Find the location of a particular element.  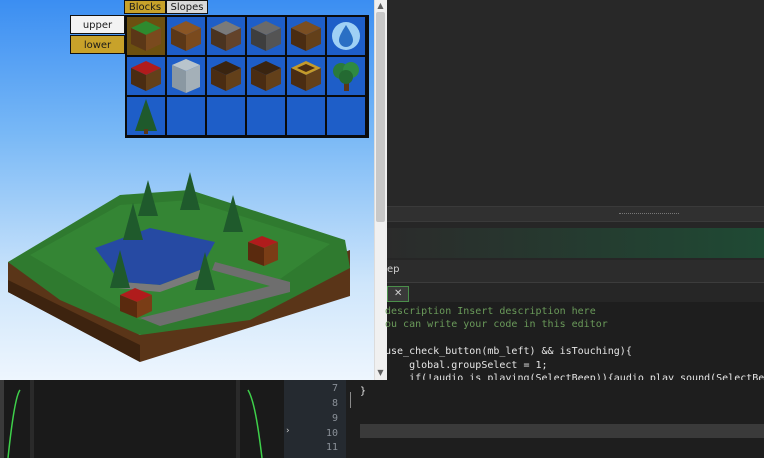

scroll-down-arrow-icon: ▼ is located at coordinates (380, 373).